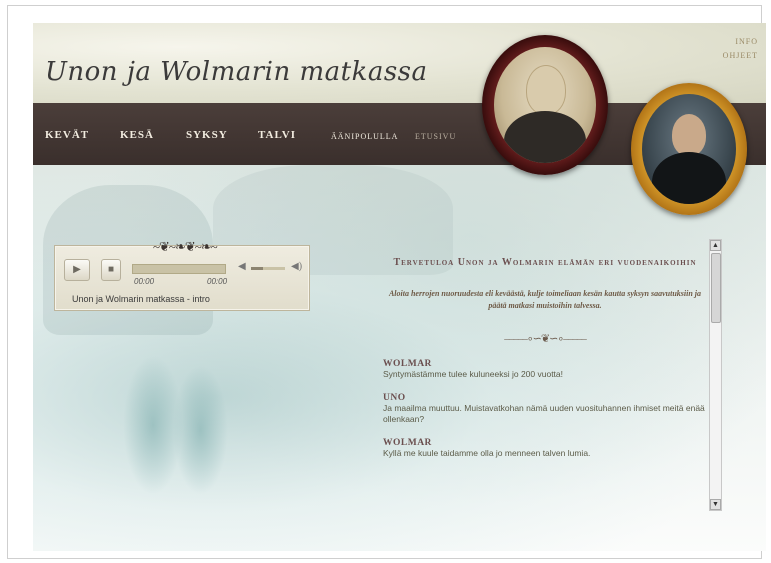 This screenshot has height=563, width=771. I want to click on nav-spring: KEVÄT, so click(67, 135).